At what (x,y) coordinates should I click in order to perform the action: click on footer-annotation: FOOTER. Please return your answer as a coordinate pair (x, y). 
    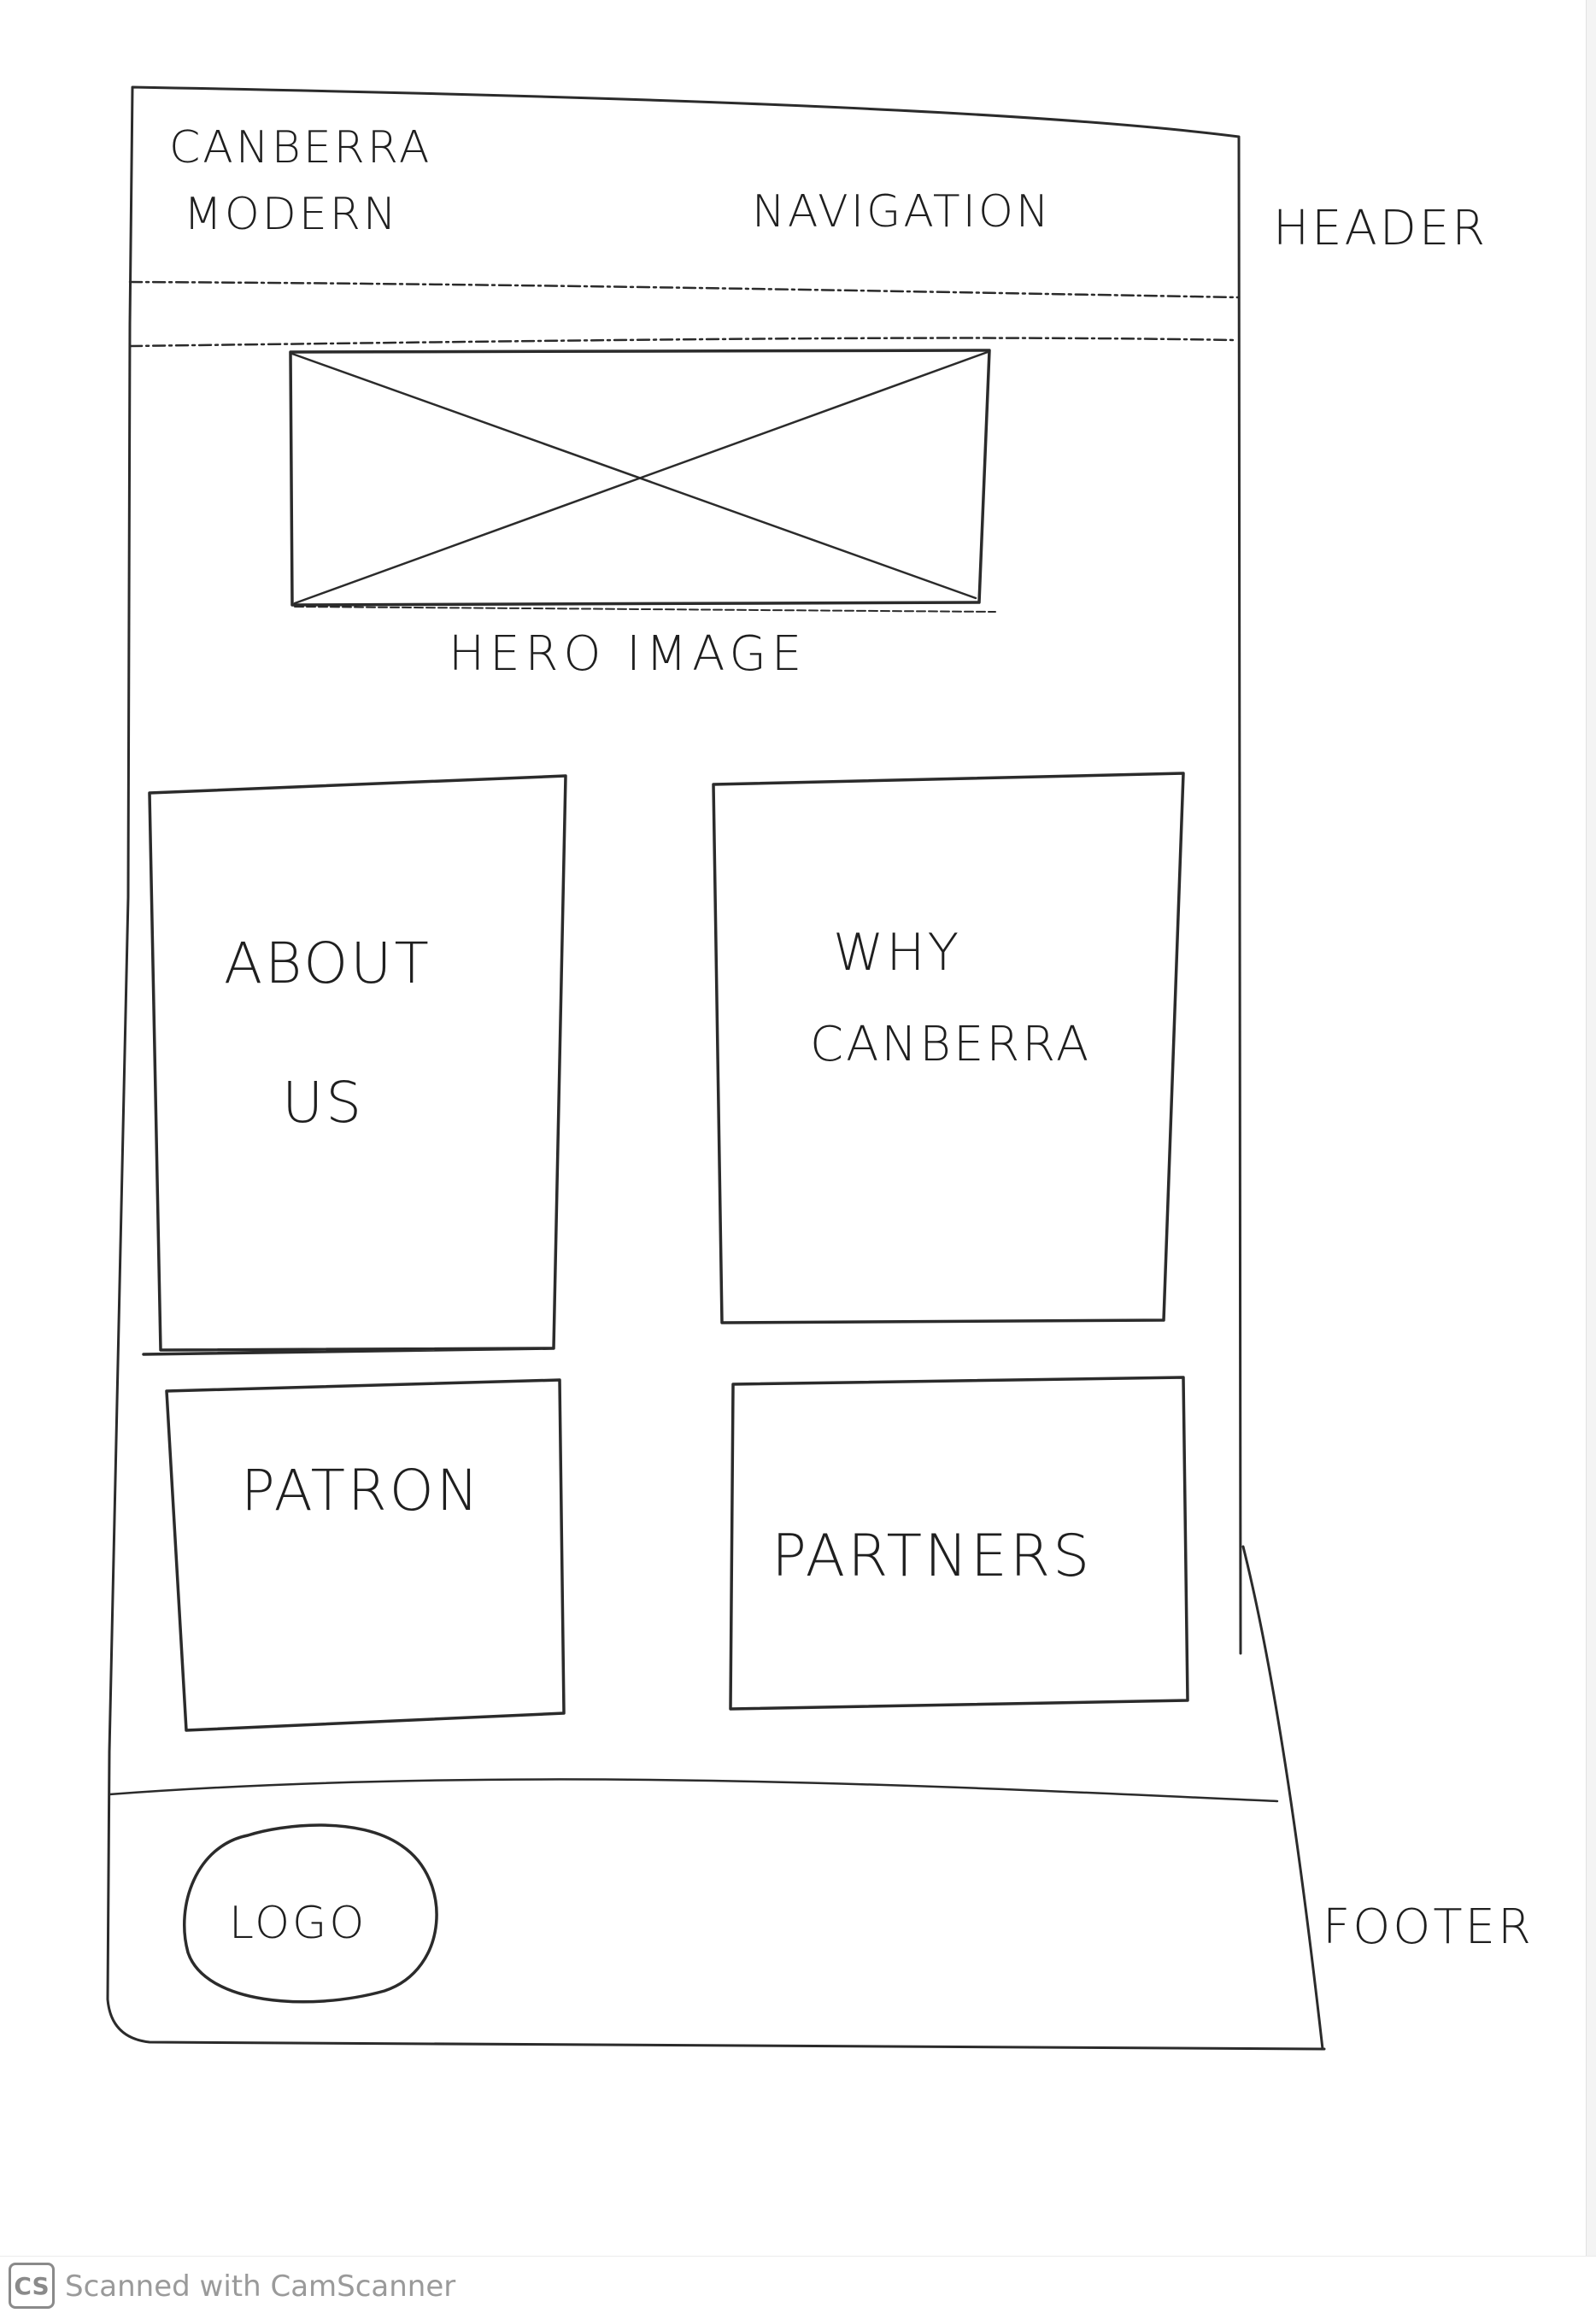
    Looking at the image, I should click on (1428, 1927).